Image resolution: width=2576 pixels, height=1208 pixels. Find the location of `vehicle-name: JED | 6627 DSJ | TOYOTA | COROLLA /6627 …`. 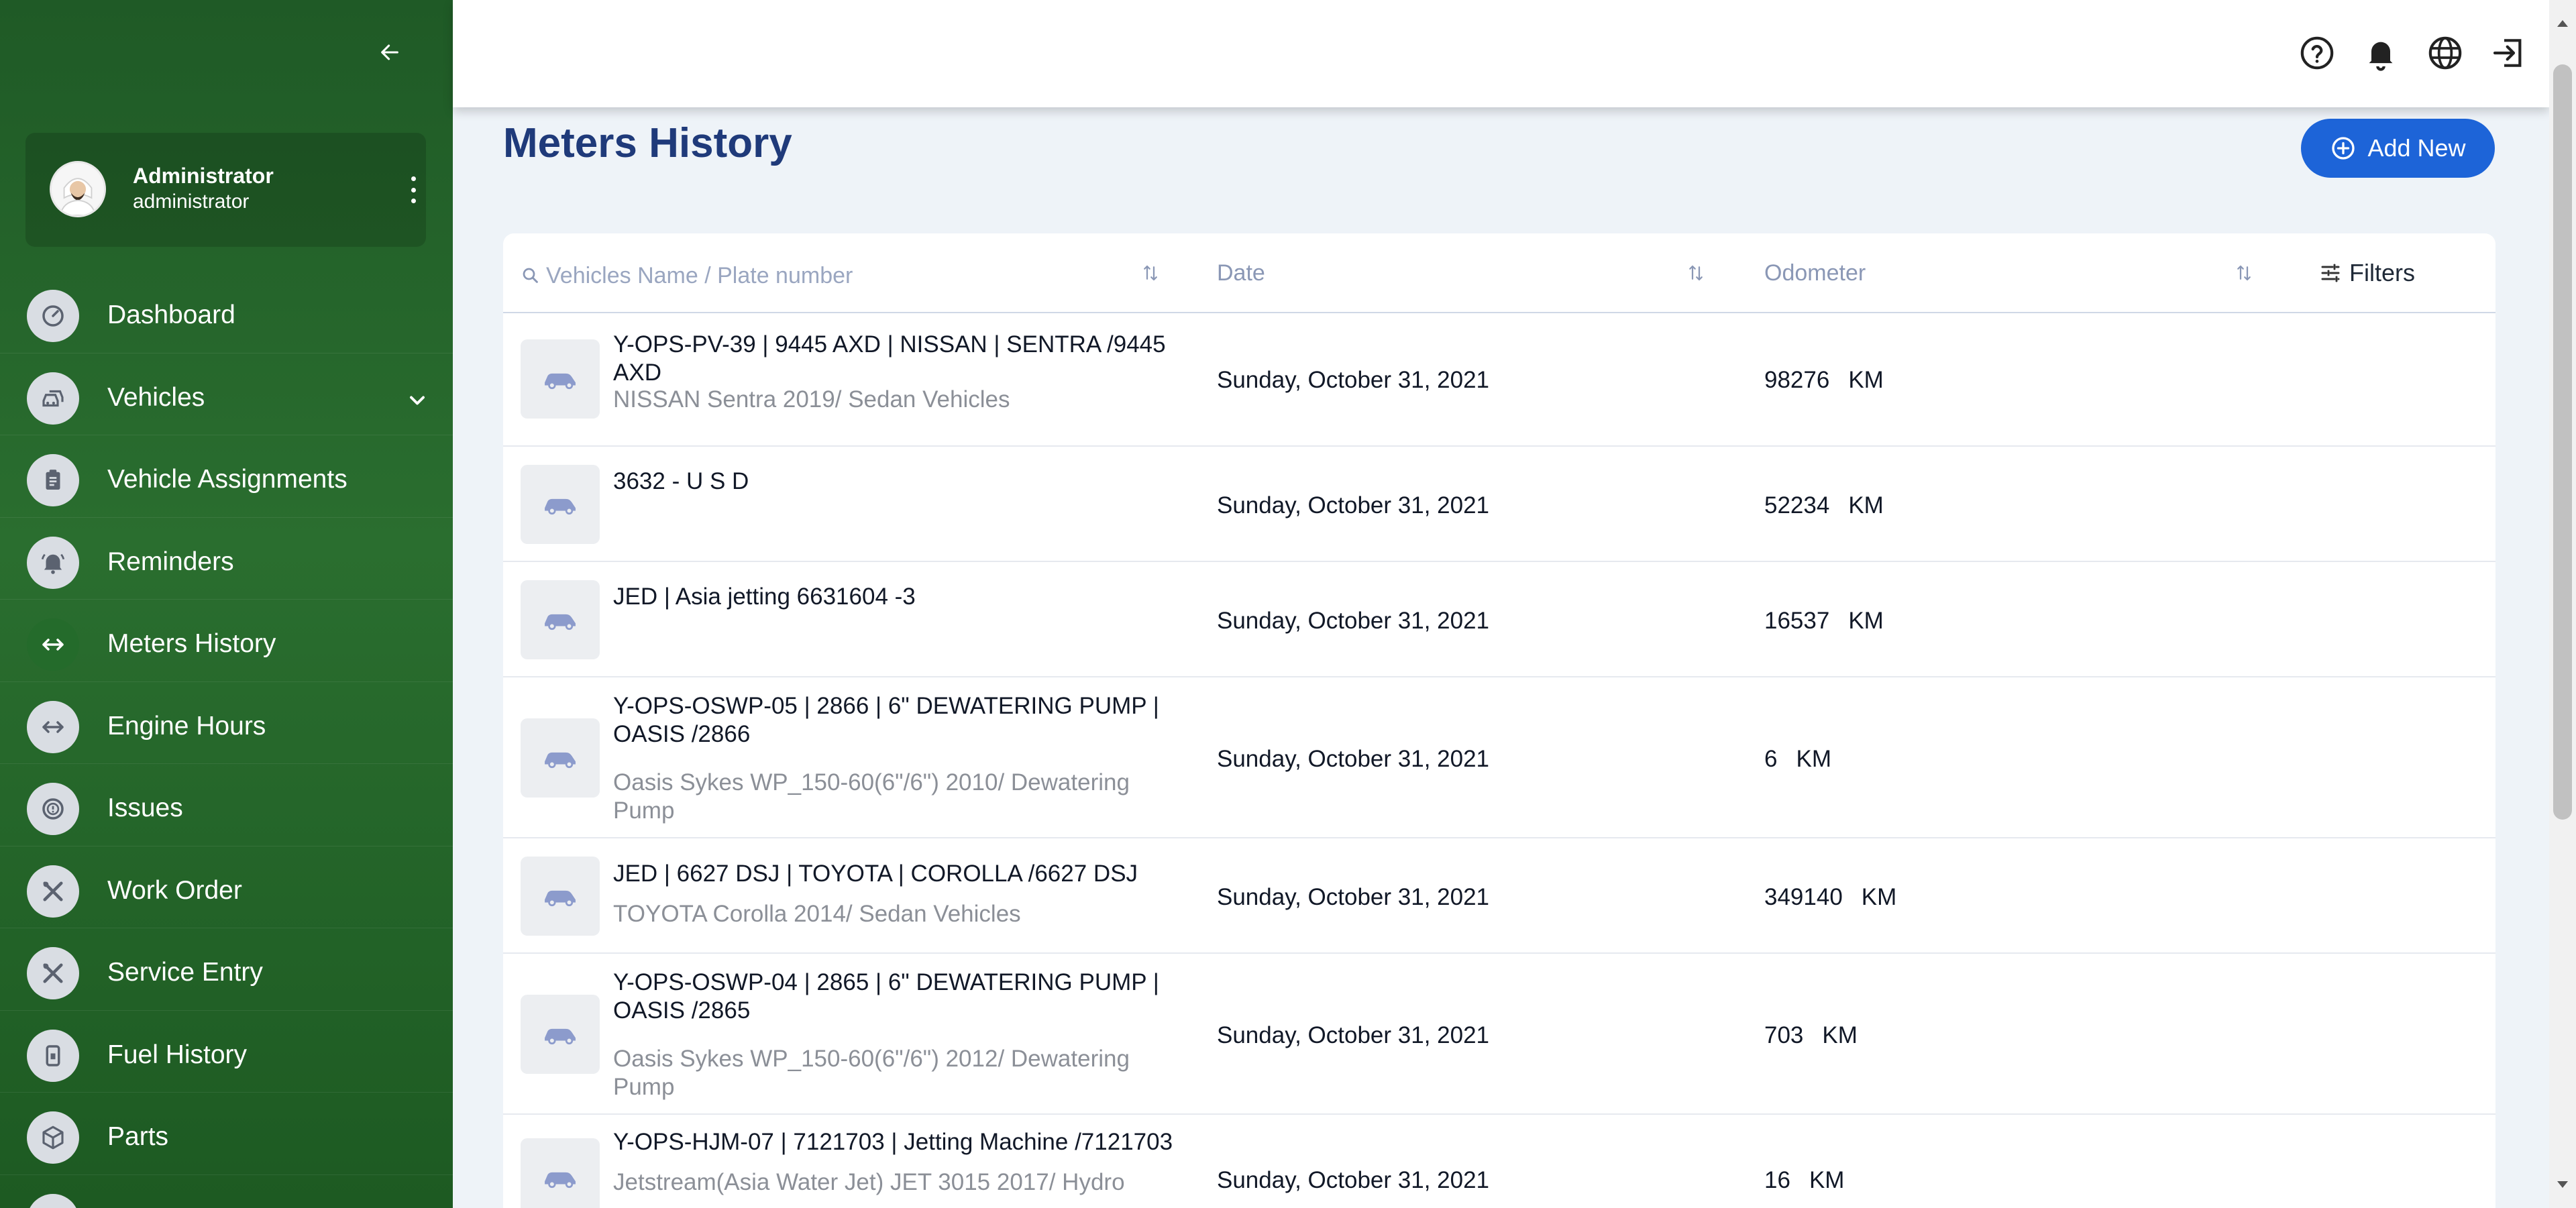

vehicle-name: JED | 6627 DSJ | TOYOTA | COROLLA /6627 … is located at coordinates (875, 874).